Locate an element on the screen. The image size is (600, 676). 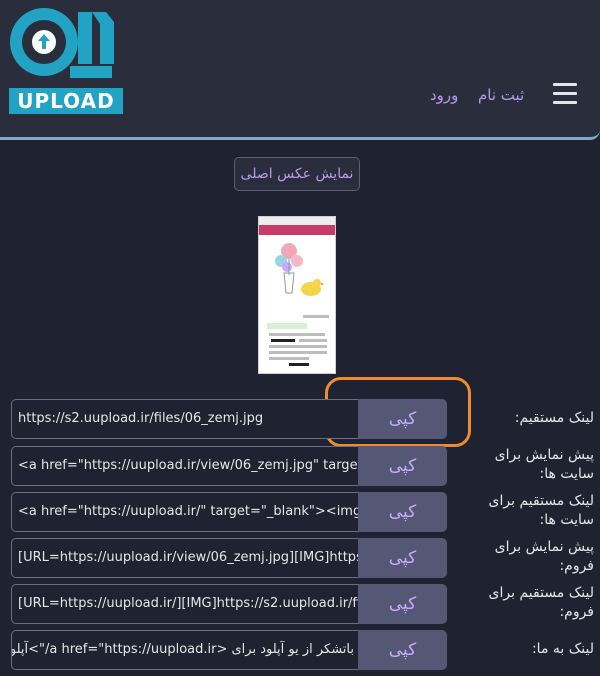
copy-site-preview-button: کپی is located at coordinates (402, 466).